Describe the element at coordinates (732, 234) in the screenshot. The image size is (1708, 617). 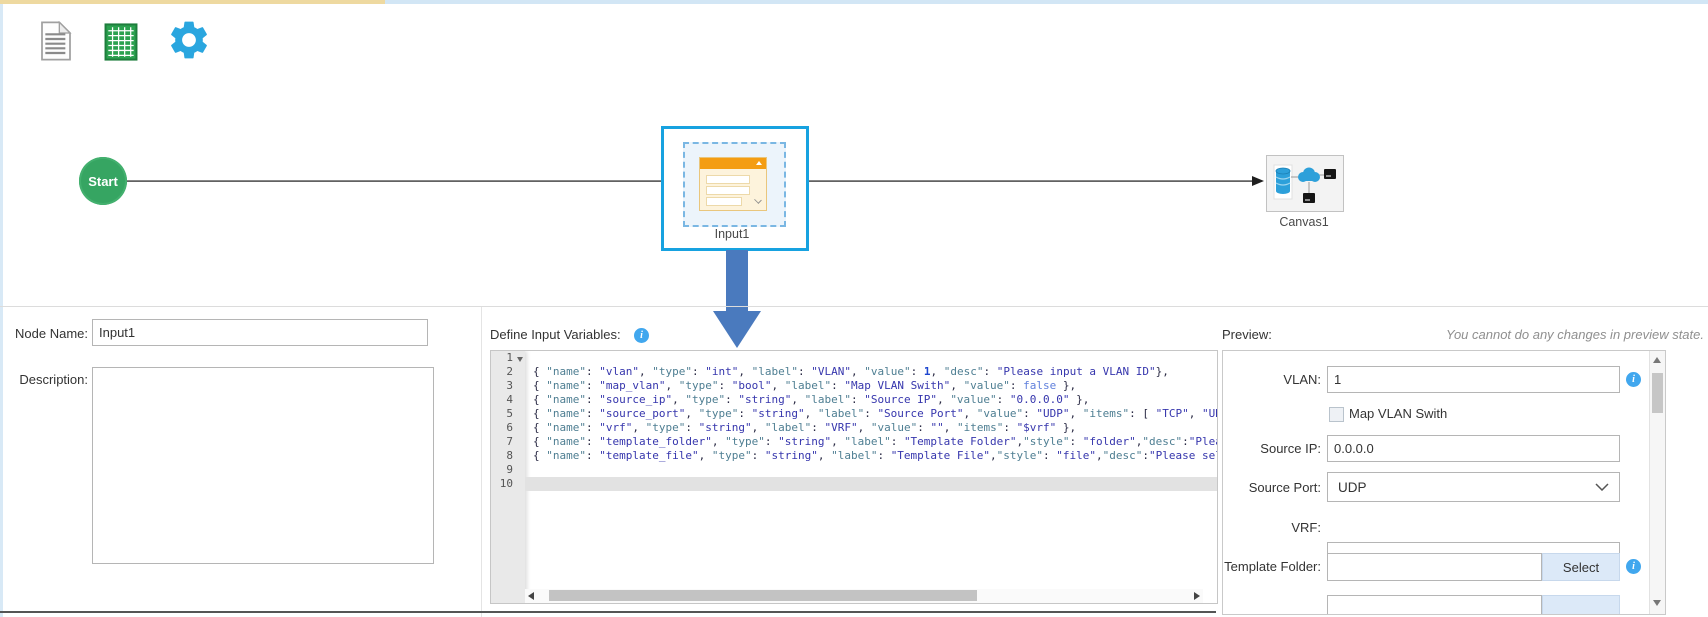
I see `input-node-label: Input1` at that location.